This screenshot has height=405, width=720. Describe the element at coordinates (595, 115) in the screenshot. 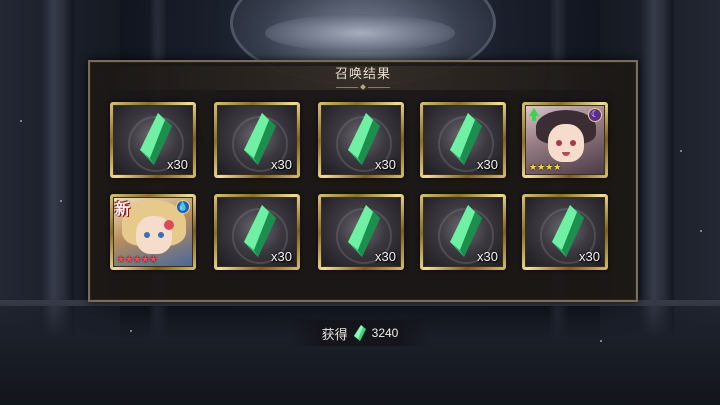

I see `moon-element-icon: ☾` at that location.